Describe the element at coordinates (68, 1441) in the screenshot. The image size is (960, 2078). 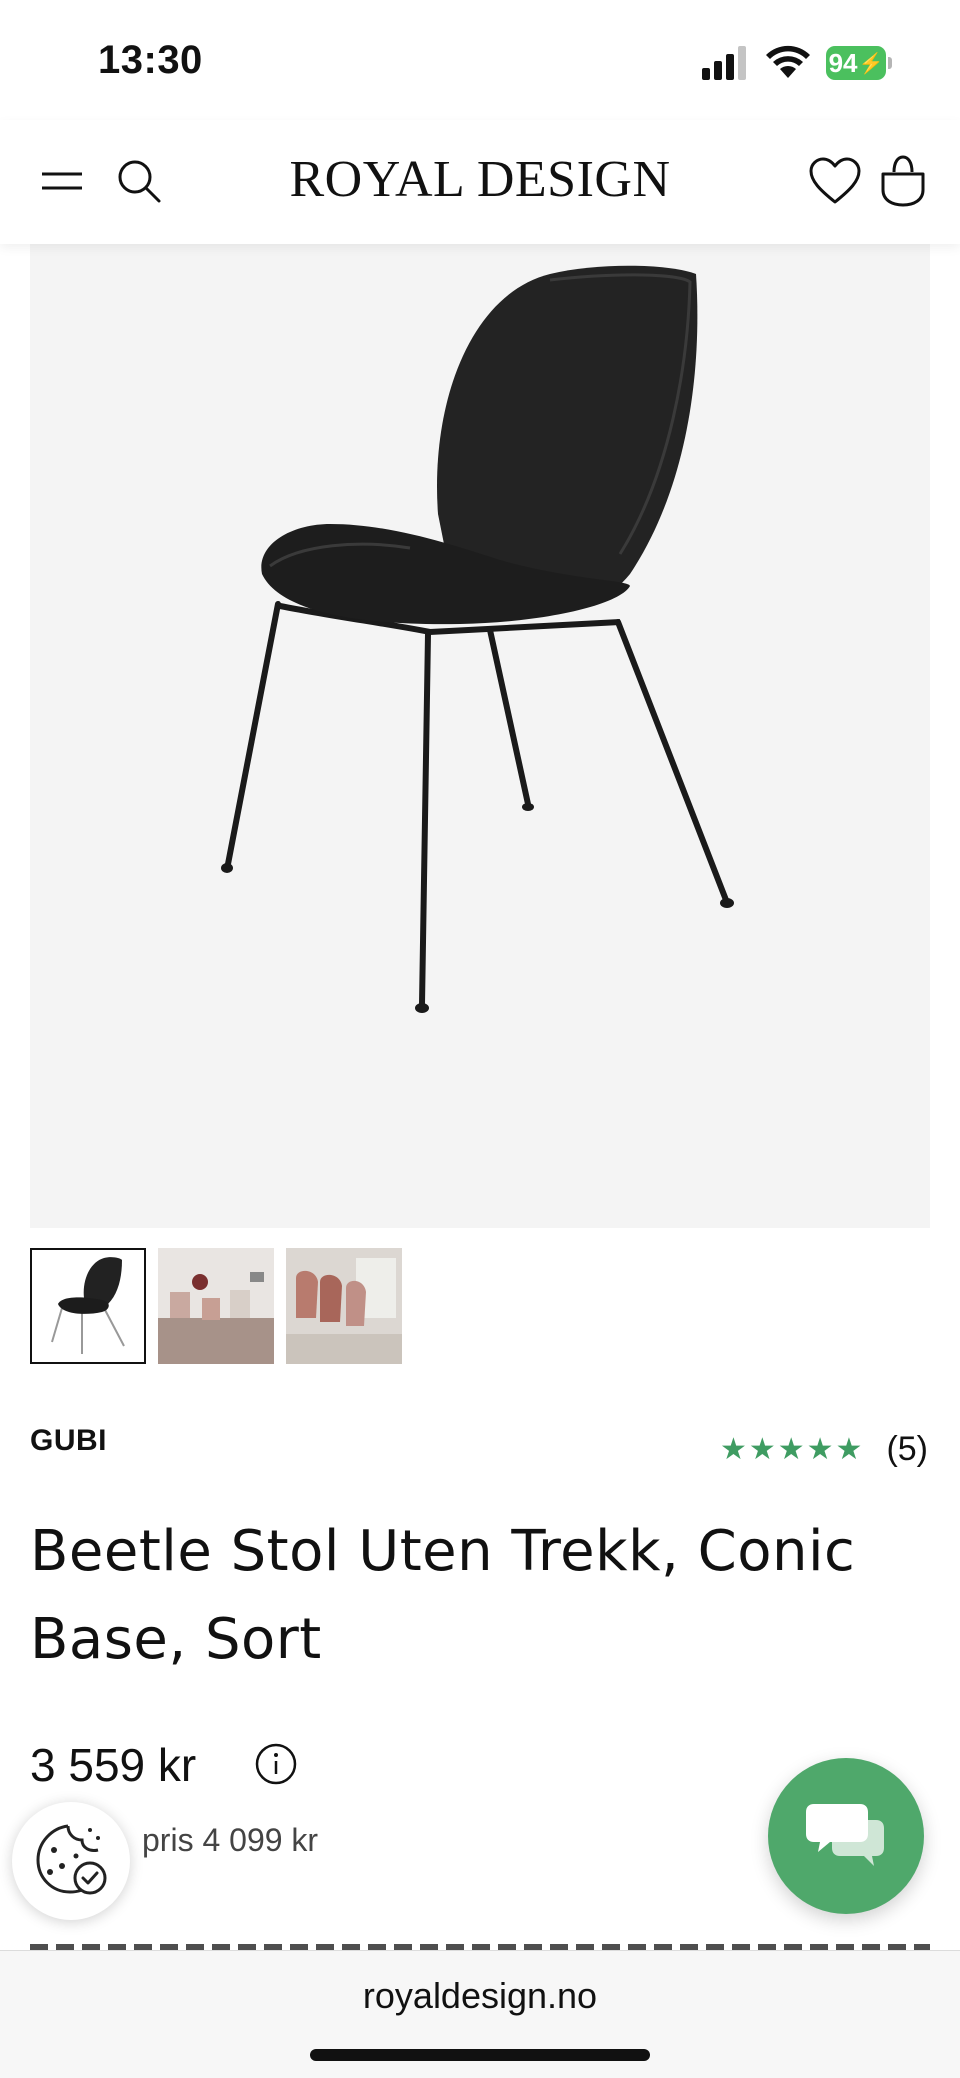
I see `product-brand: GUBI` at that location.